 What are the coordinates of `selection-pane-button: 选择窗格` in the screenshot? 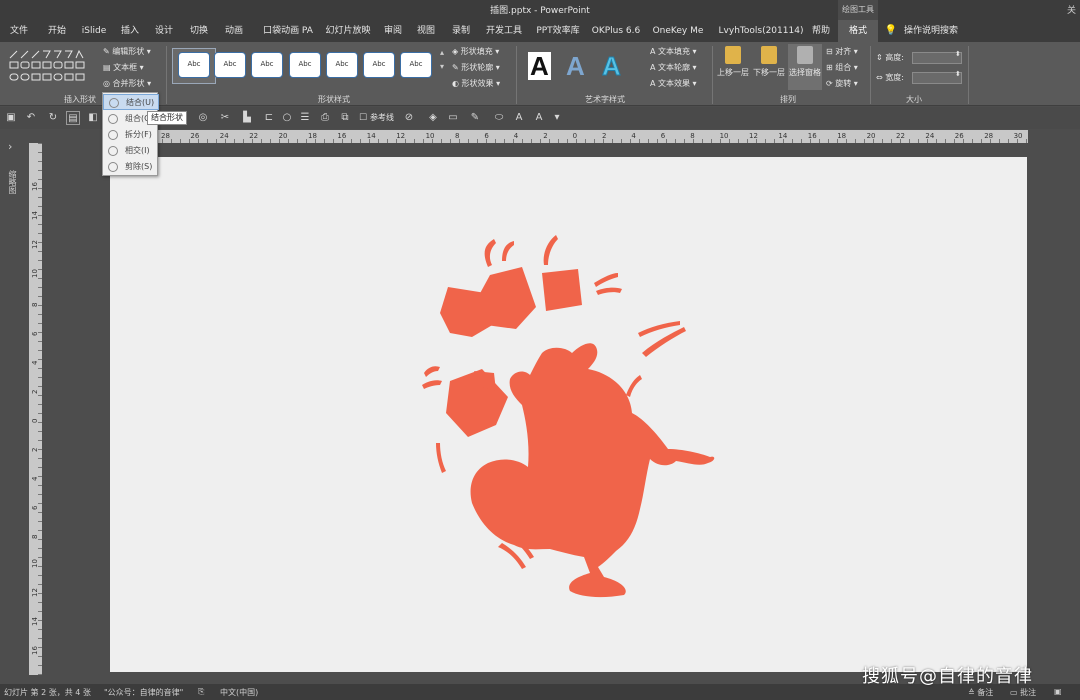 It's located at (805, 62).